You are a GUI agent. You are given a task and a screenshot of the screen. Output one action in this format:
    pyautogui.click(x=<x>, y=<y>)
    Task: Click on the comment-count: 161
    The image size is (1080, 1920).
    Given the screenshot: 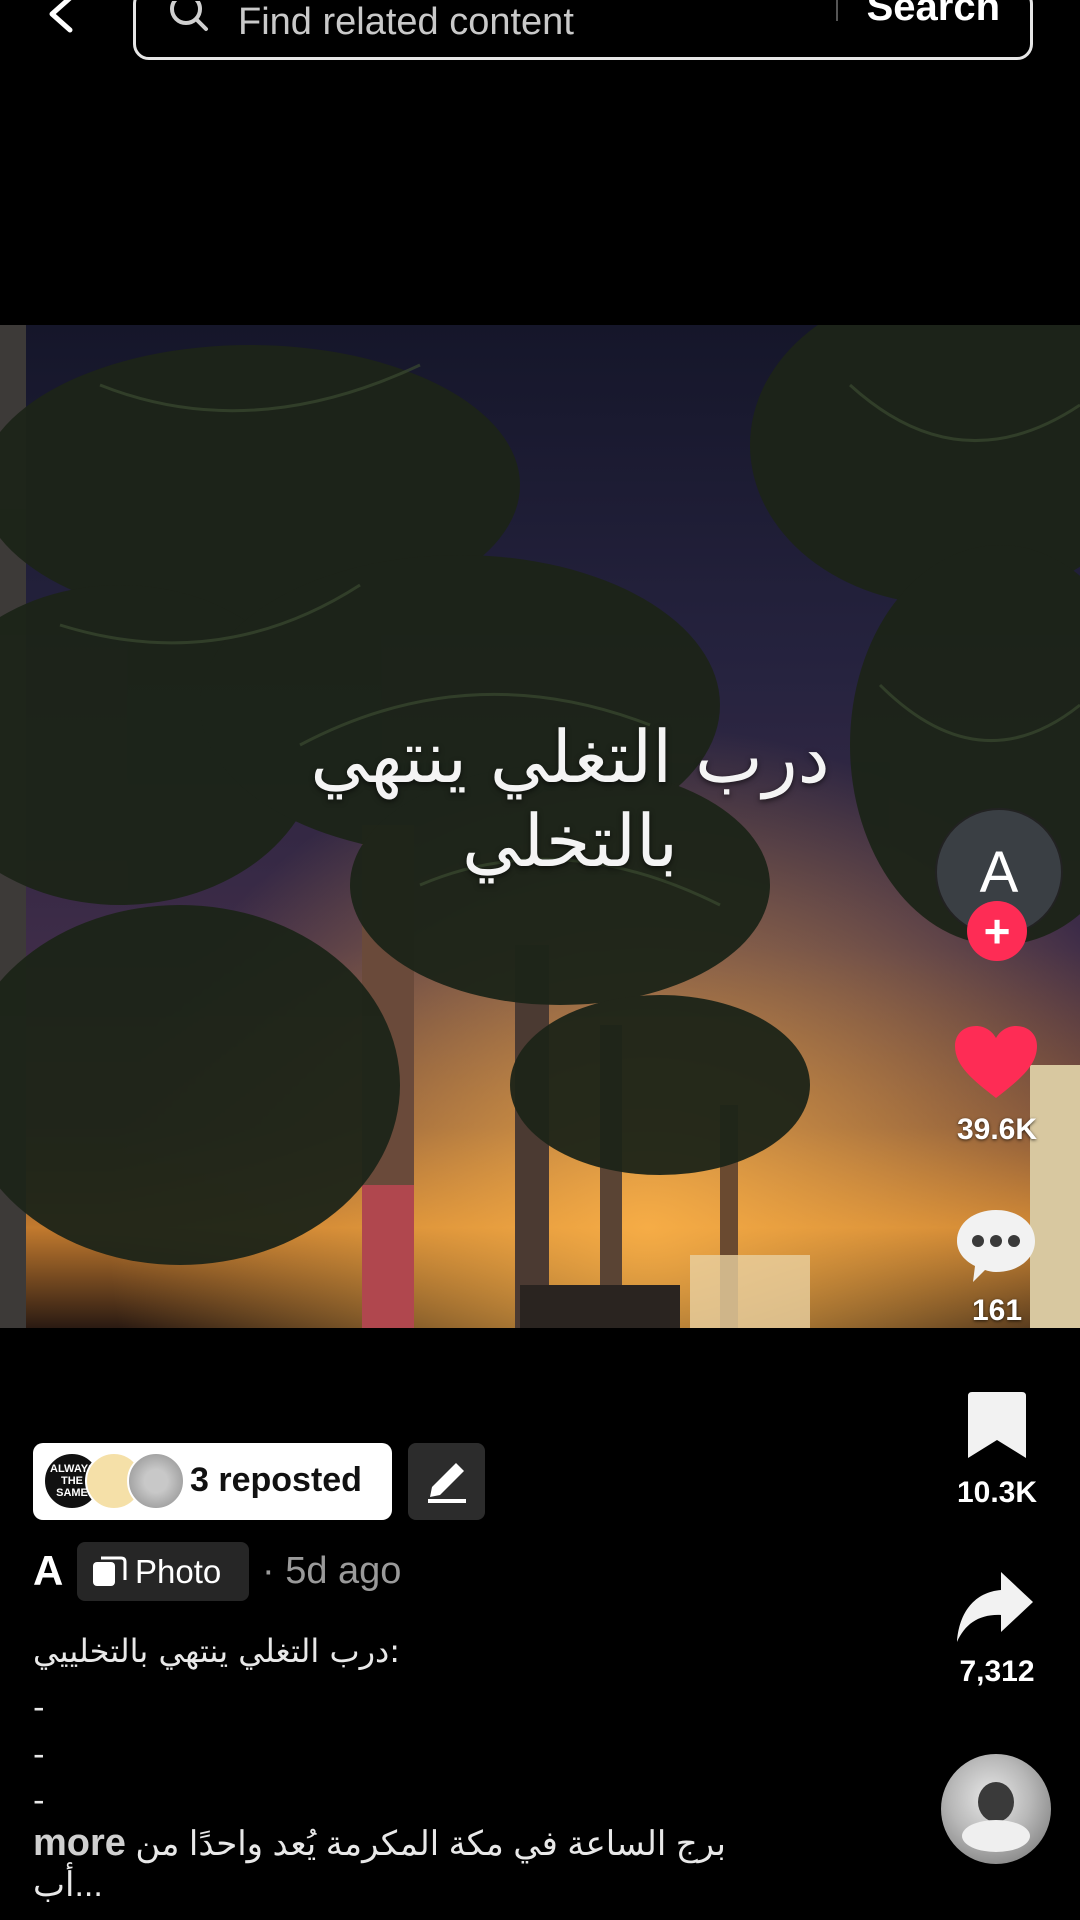 What is the action you would take?
    pyautogui.click(x=997, y=1310)
    